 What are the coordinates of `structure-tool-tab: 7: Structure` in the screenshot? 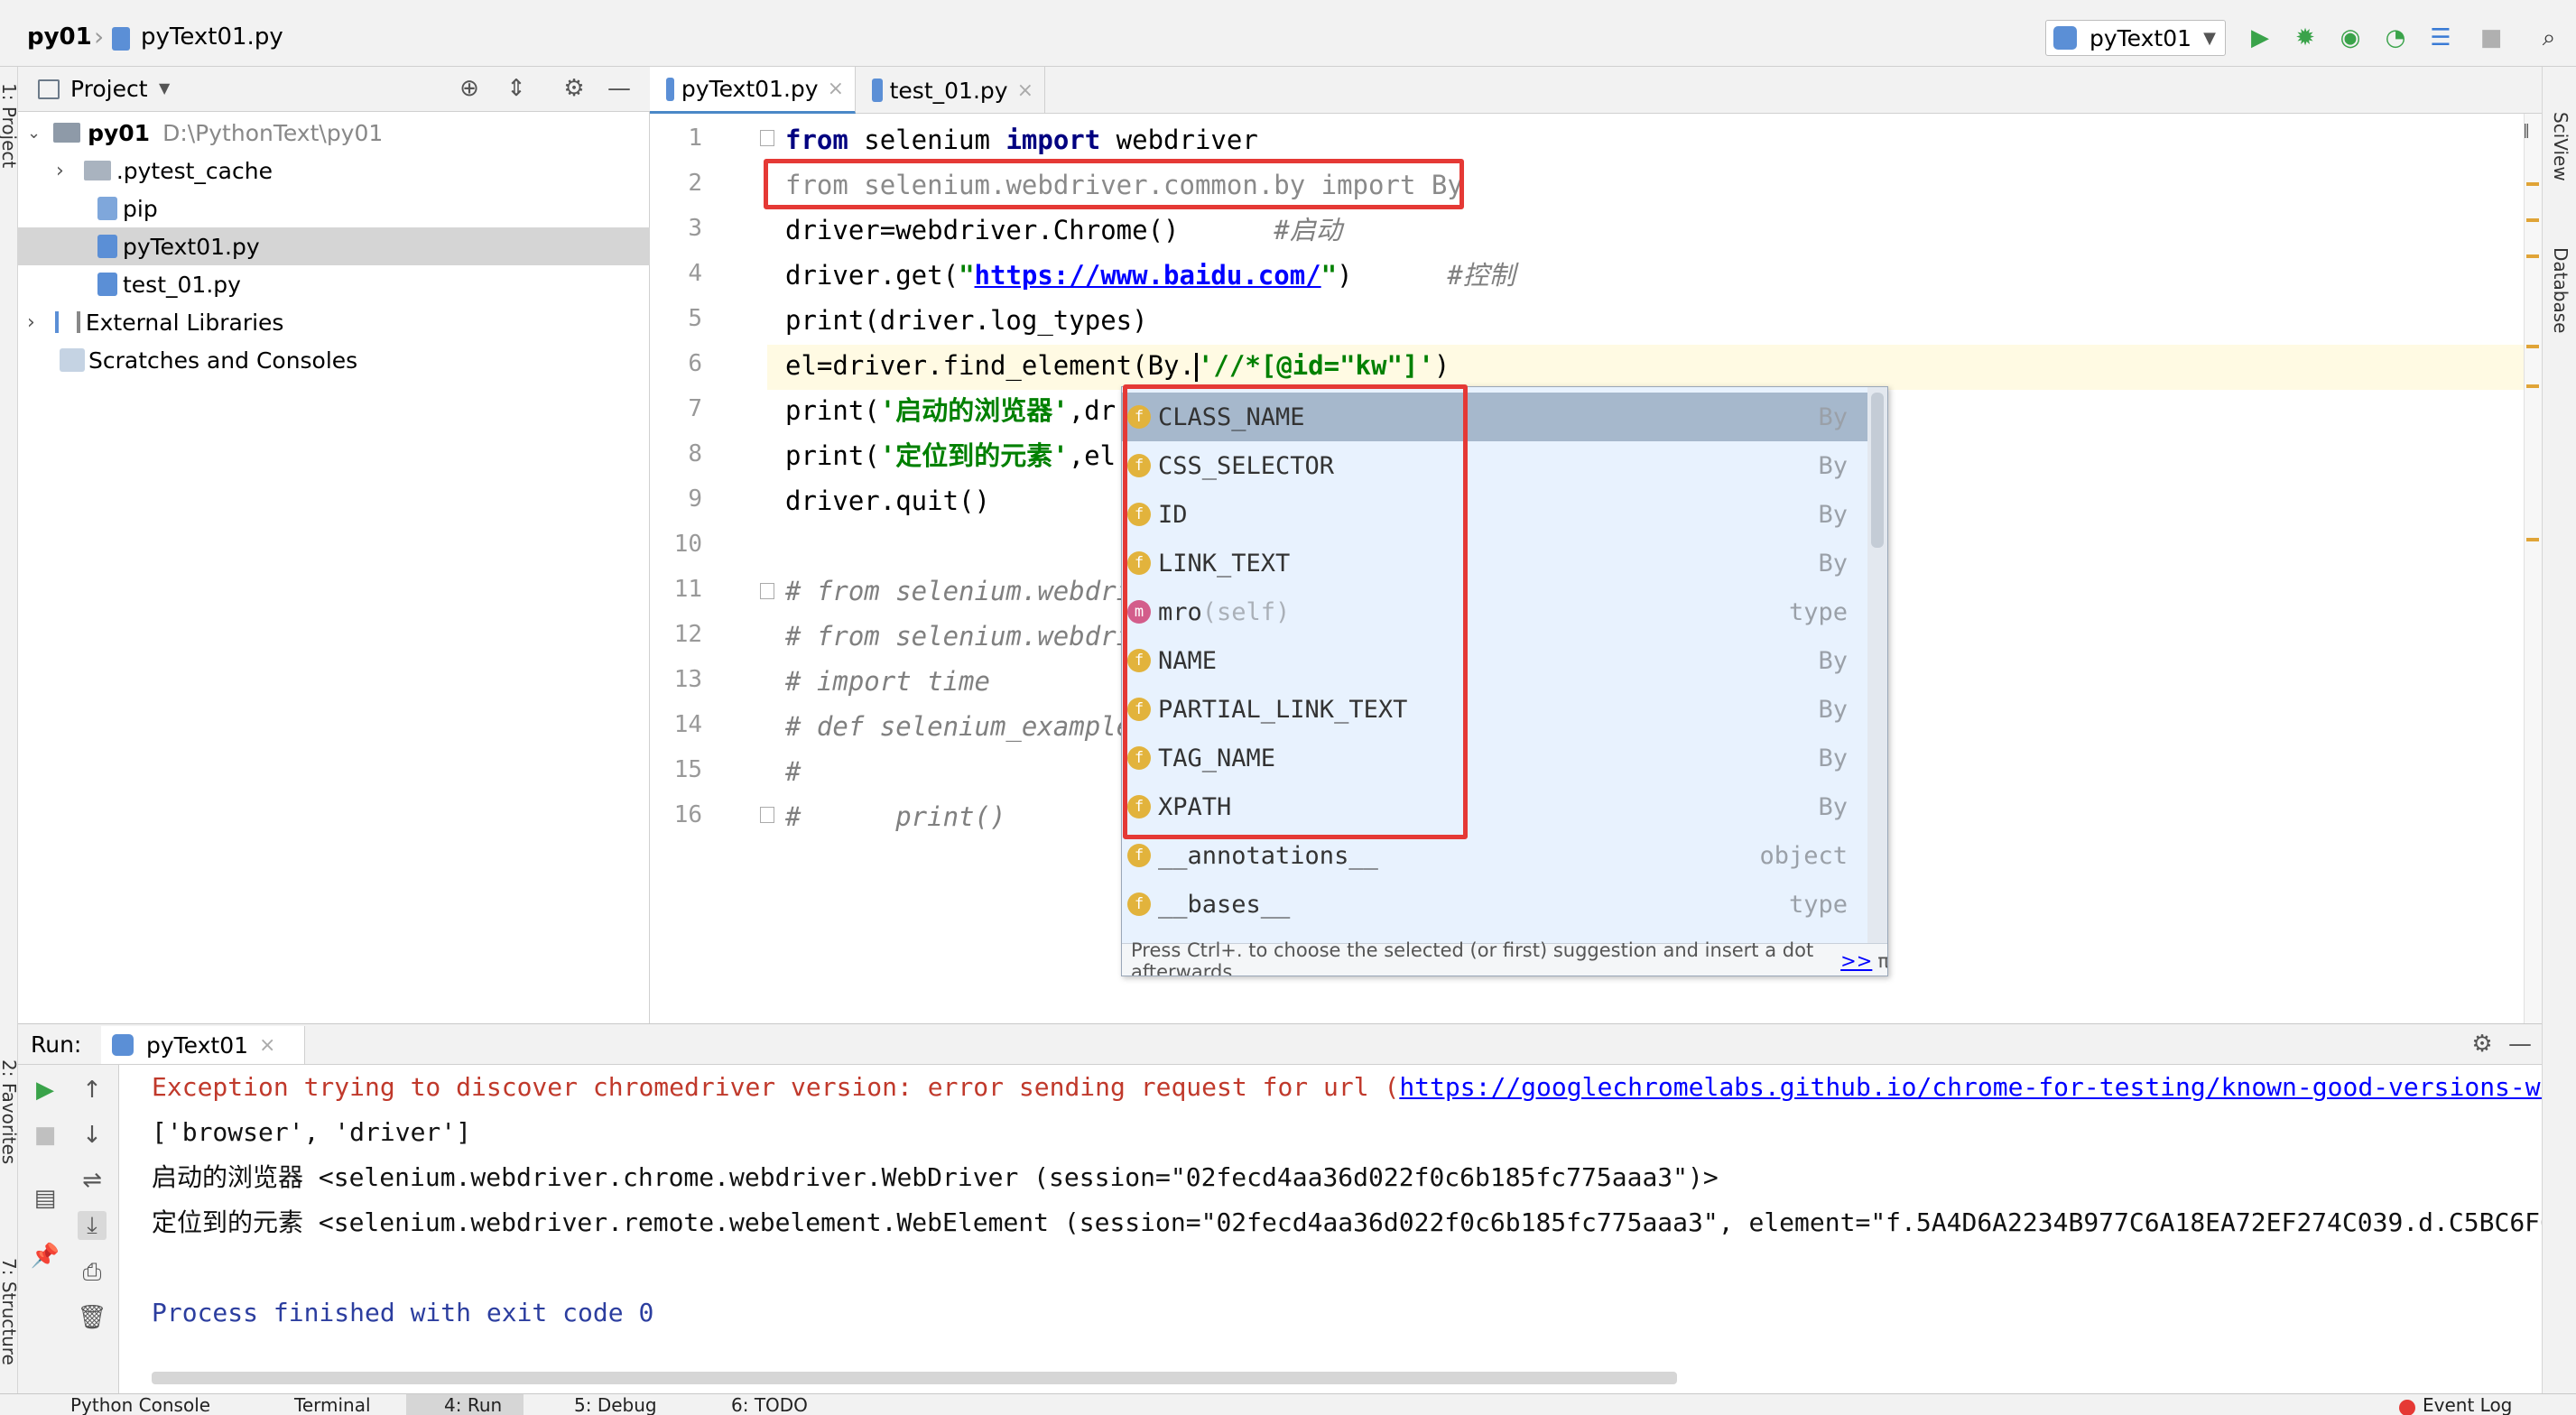 It's located at (10, 1311).